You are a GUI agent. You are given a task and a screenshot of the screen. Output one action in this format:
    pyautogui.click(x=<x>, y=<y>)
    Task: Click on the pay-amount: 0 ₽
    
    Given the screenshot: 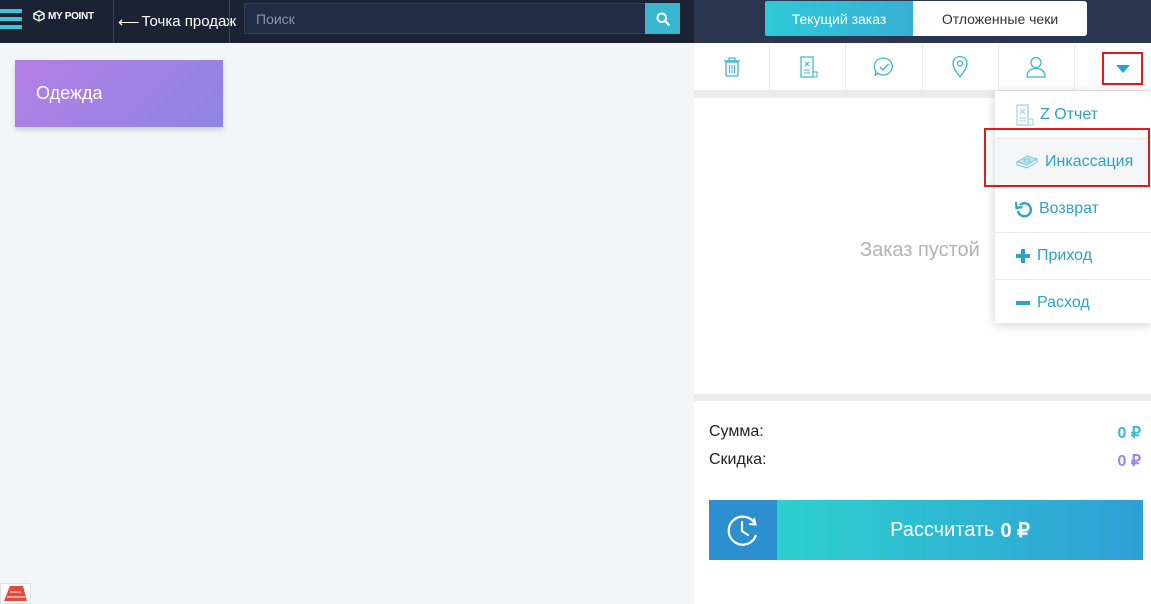 What is the action you would take?
    pyautogui.click(x=1015, y=530)
    